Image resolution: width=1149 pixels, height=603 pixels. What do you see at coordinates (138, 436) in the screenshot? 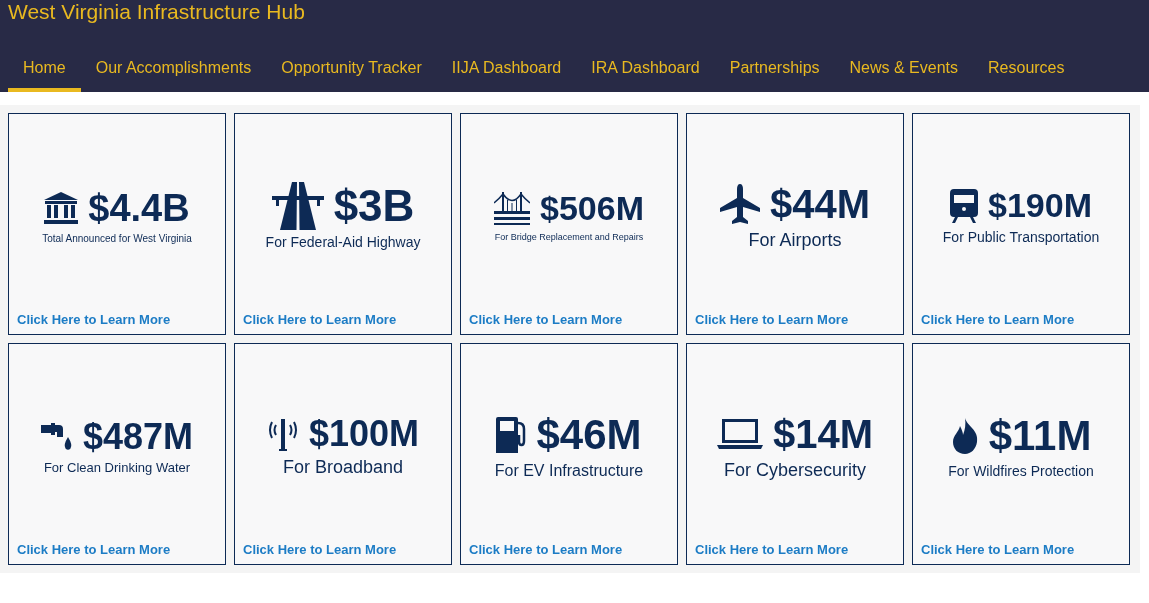
I see `amount-value: $487M` at bounding box center [138, 436].